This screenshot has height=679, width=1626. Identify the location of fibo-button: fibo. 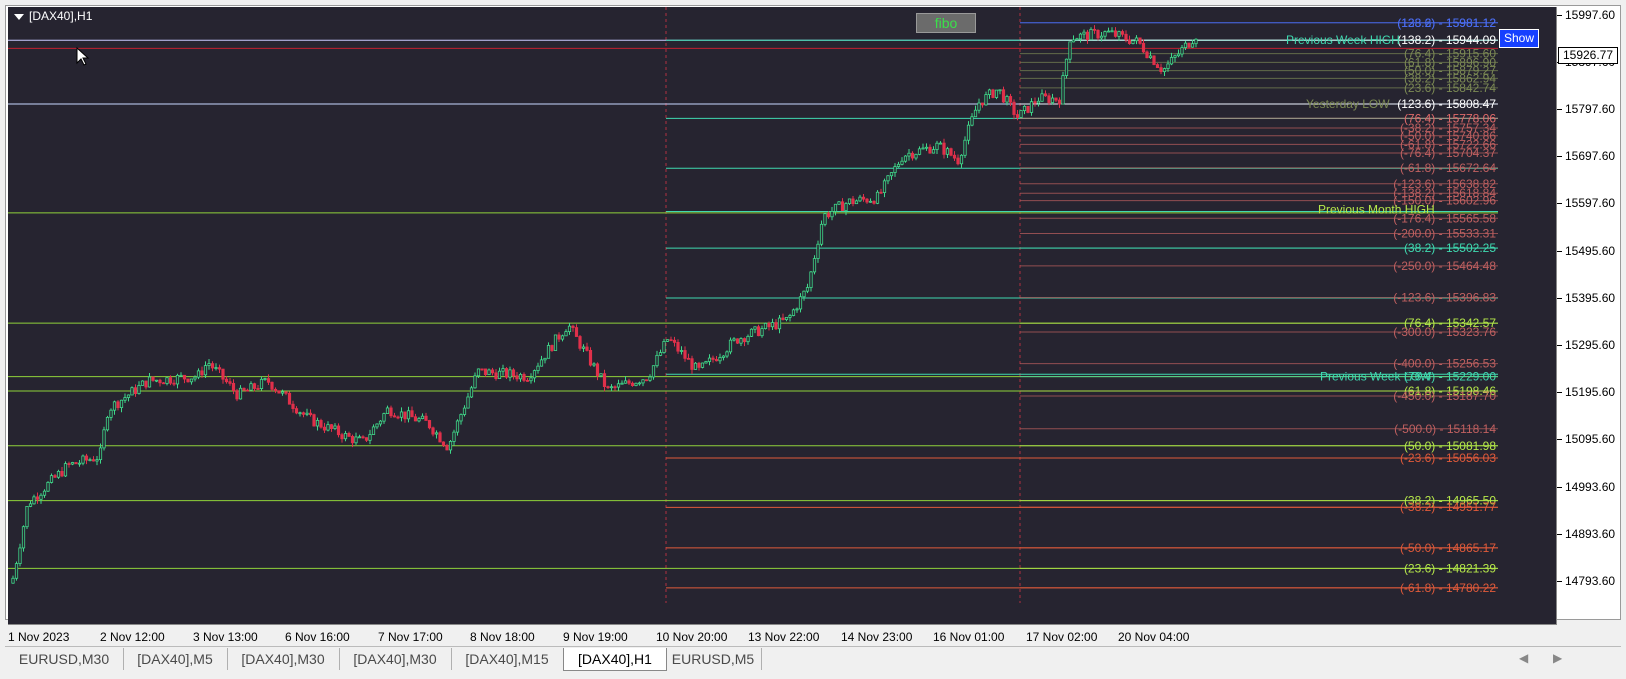
(946, 23).